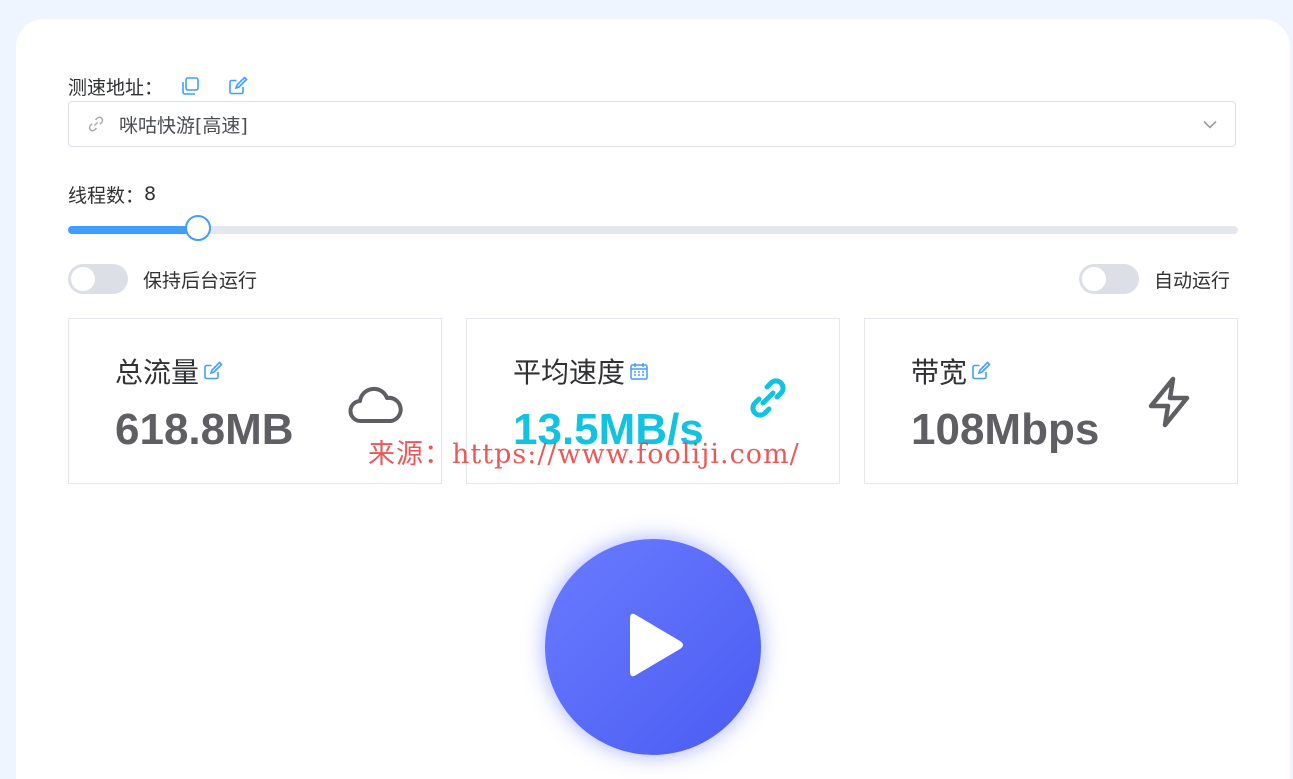 Image resolution: width=1293 pixels, height=779 pixels. I want to click on start-test-play-button, so click(653, 647).